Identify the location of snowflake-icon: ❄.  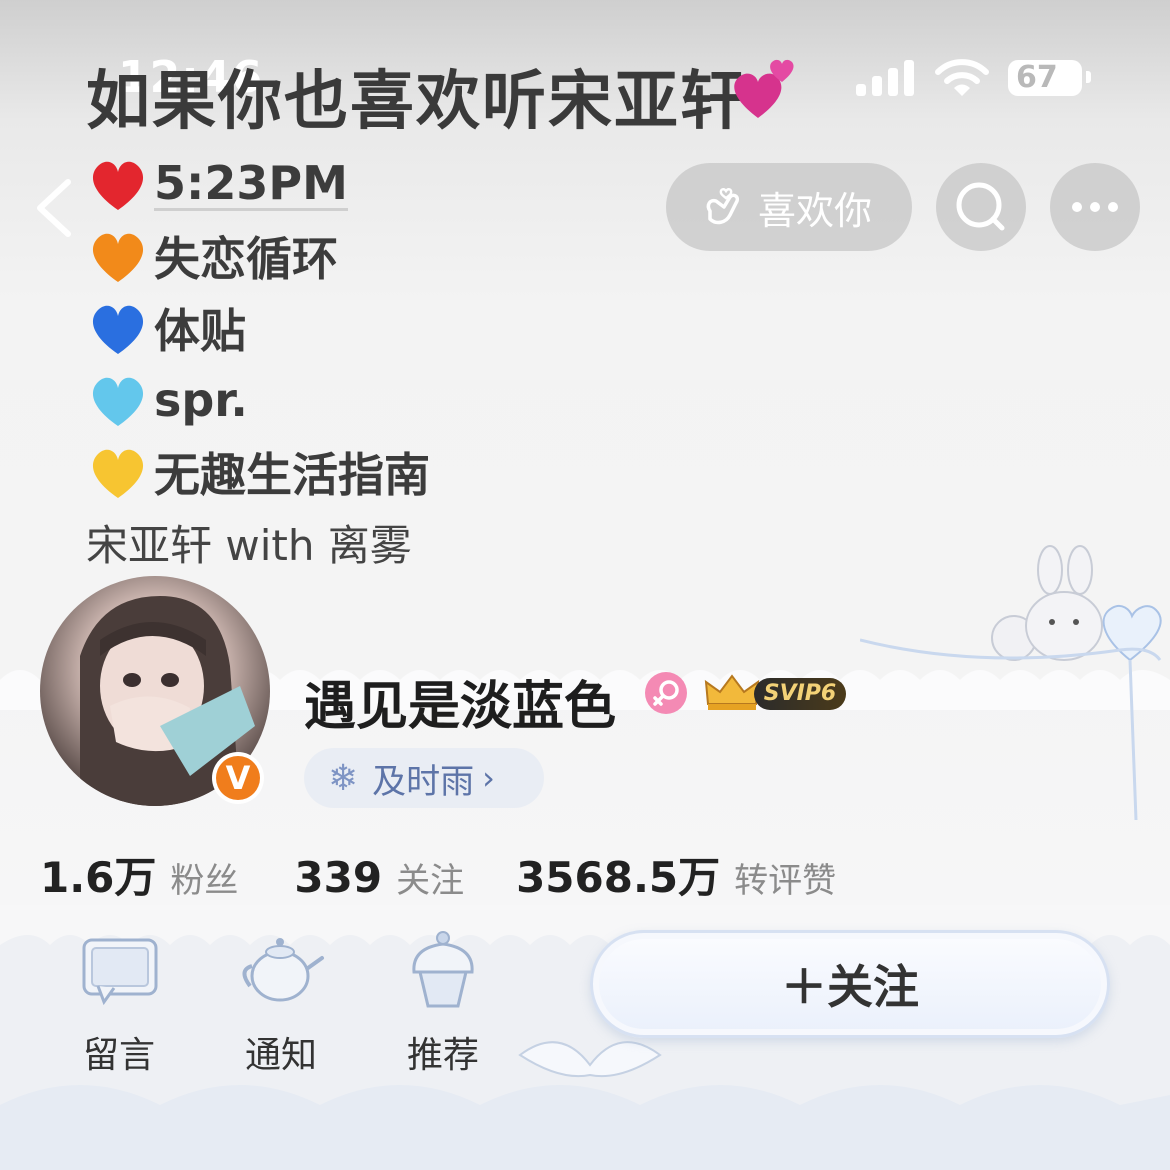
(343, 778).